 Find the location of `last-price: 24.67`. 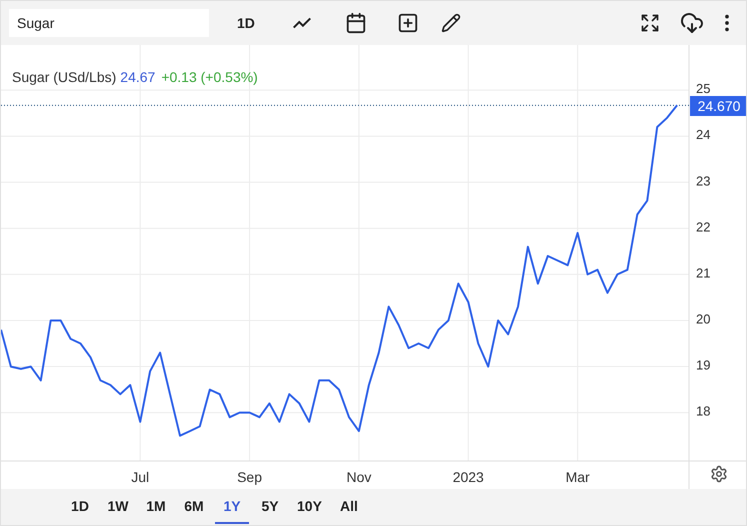

last-price: 24.67 is located at coordinates (138, 77).